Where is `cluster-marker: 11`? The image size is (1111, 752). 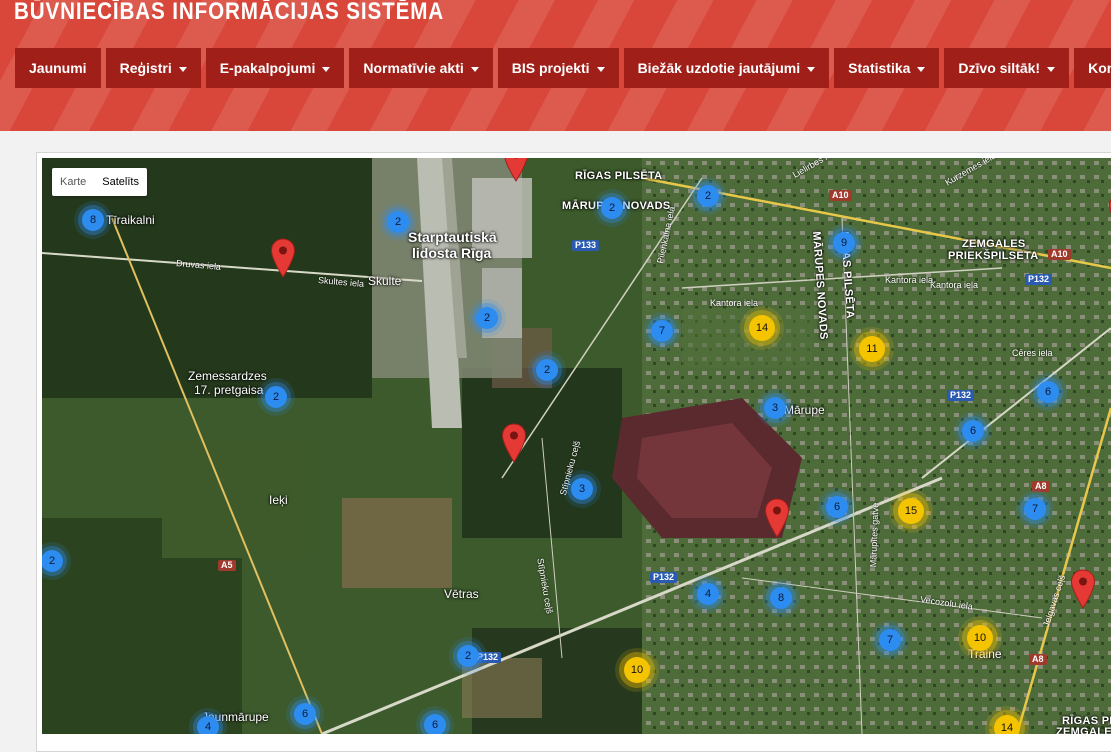 cluster-marker: 11 is located at coordinates (872, 349).